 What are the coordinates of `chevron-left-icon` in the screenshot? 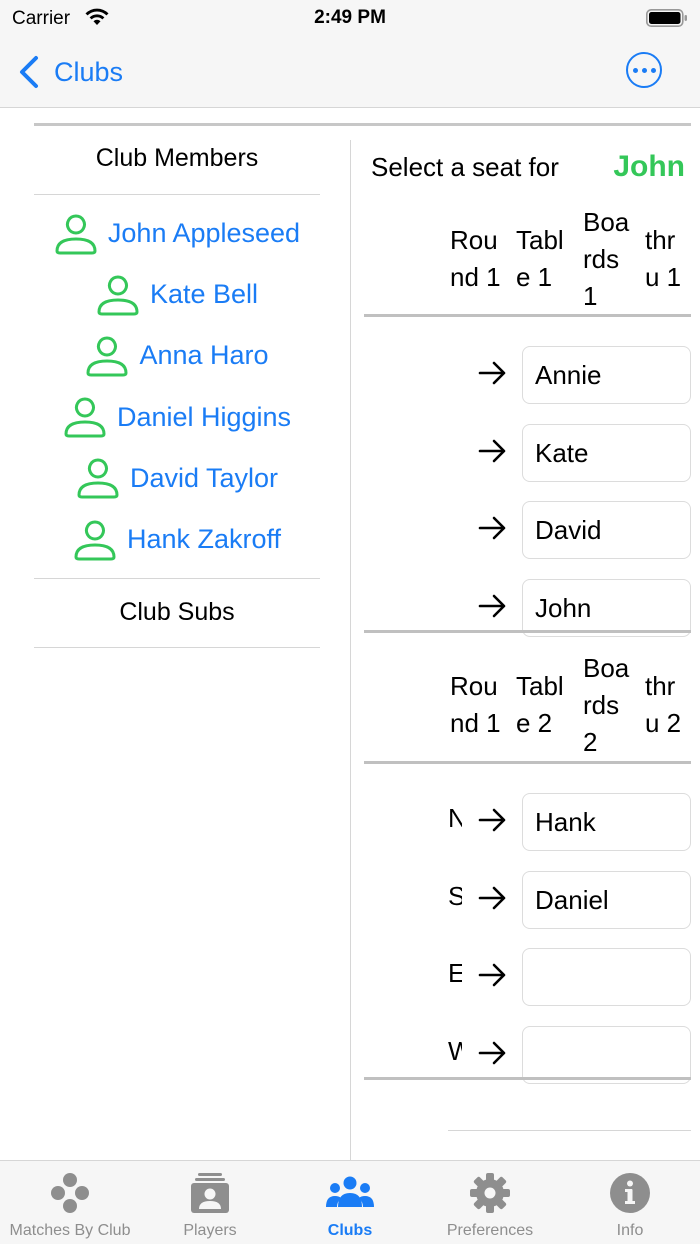 It's located at (29, 72).